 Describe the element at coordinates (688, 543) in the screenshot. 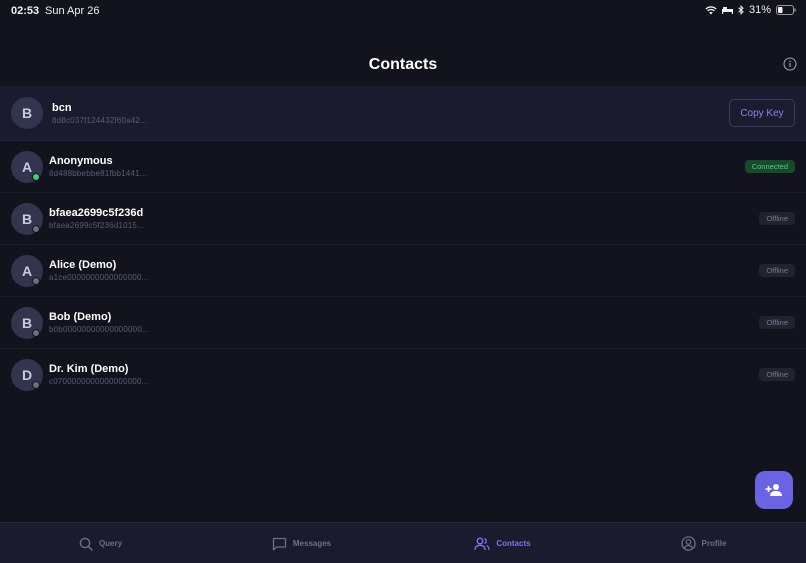

I see `profile-icon` at that location.